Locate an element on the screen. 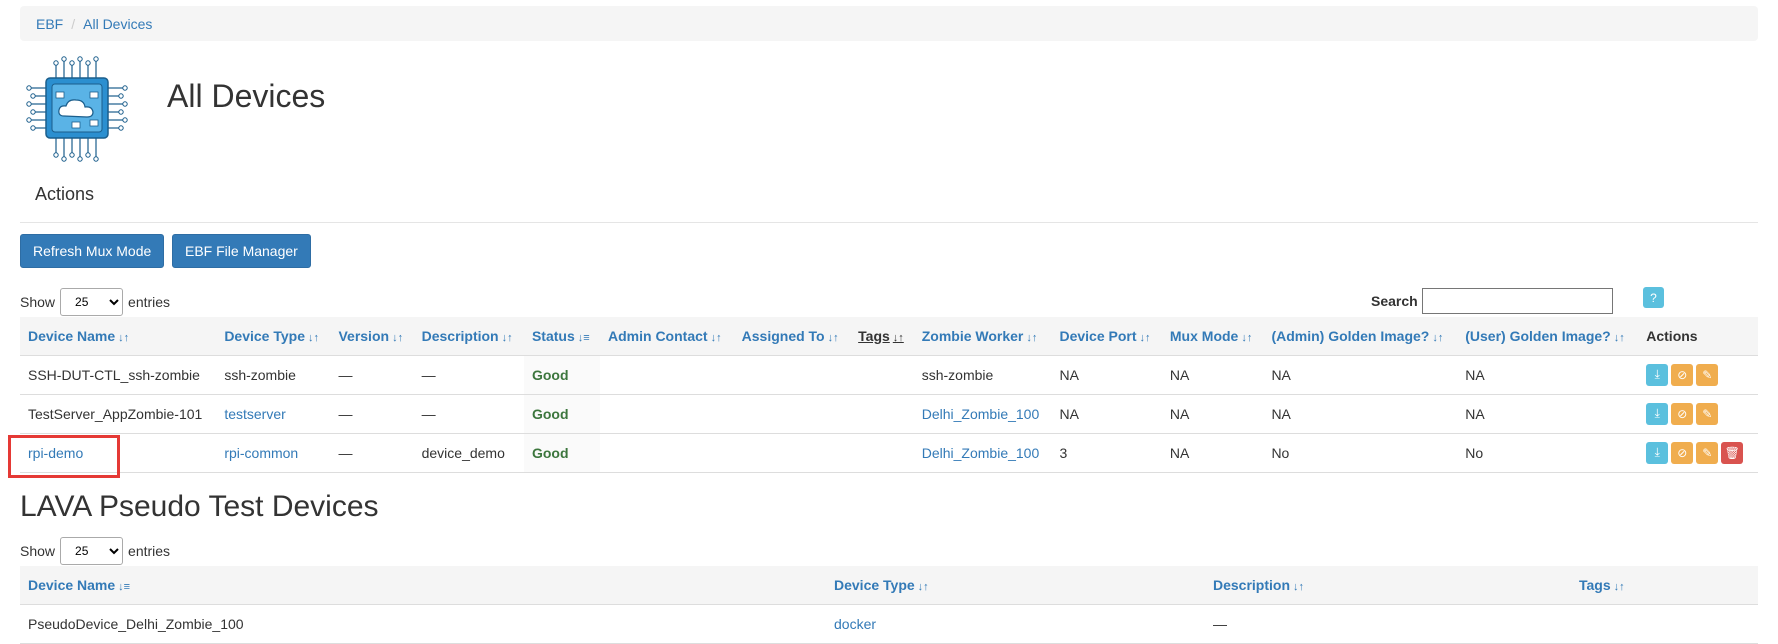 The width and height of the screenshot is (1778, 644). device-type-link: rpi-common is located at coordinates (273, 453).